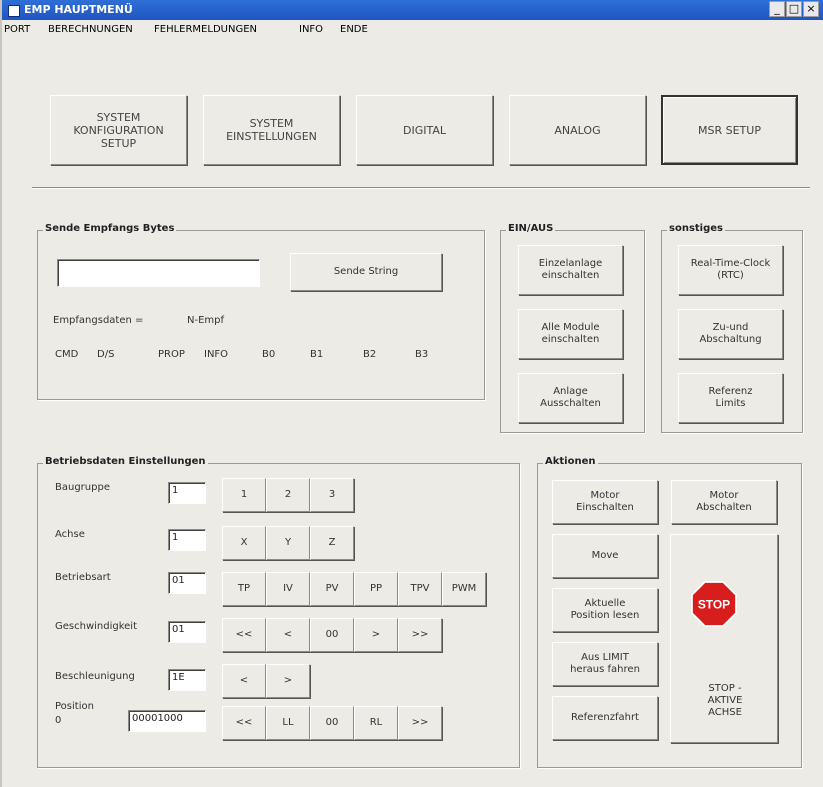 This screenshot has height=787, width=823. Describe the element at coordinates (82, 487) in the screenshot. I see `baugruppe-label: Baugruppe` at that location.